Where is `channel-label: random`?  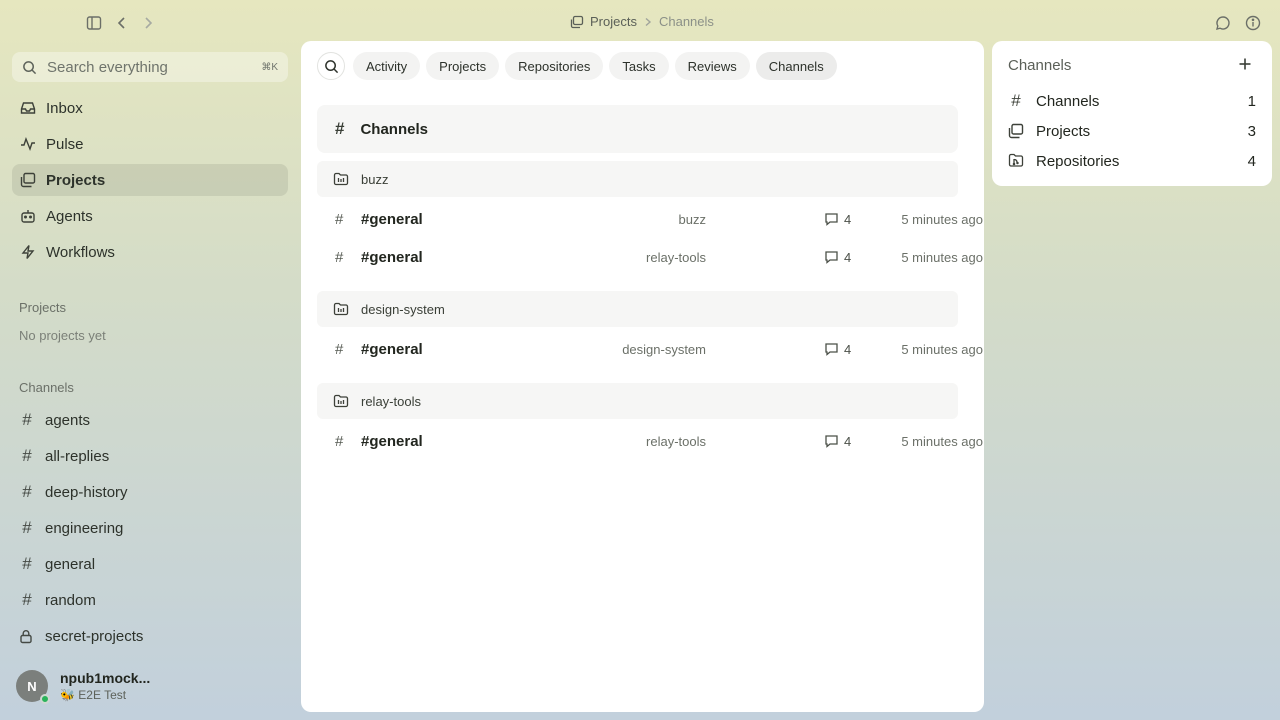 channel-label: random is located at coordinates (70, 600).